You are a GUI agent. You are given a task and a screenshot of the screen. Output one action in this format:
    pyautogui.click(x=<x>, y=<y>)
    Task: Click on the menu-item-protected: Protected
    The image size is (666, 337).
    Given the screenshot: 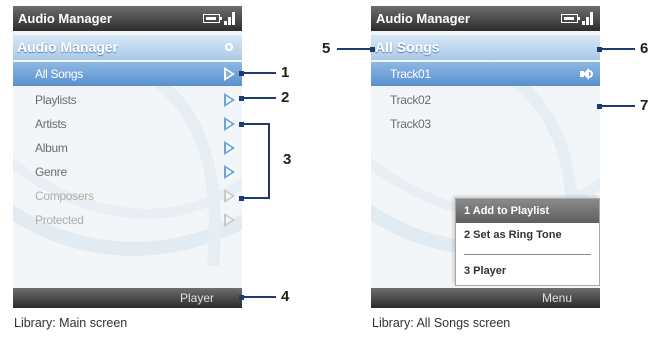 What is the action you would take?
    pyautogui.click(x=127, y=220)
    